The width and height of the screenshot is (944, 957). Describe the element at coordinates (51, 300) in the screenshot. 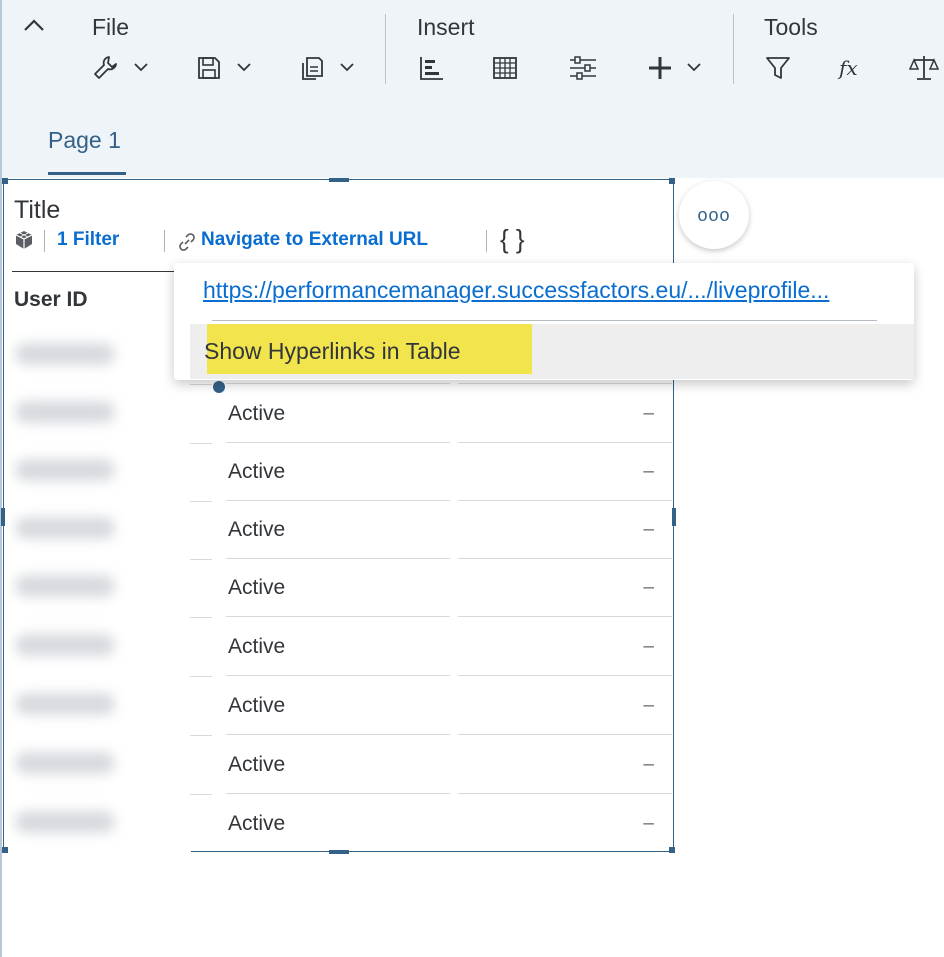

I see `column-header-user-id: User ID` at that location.